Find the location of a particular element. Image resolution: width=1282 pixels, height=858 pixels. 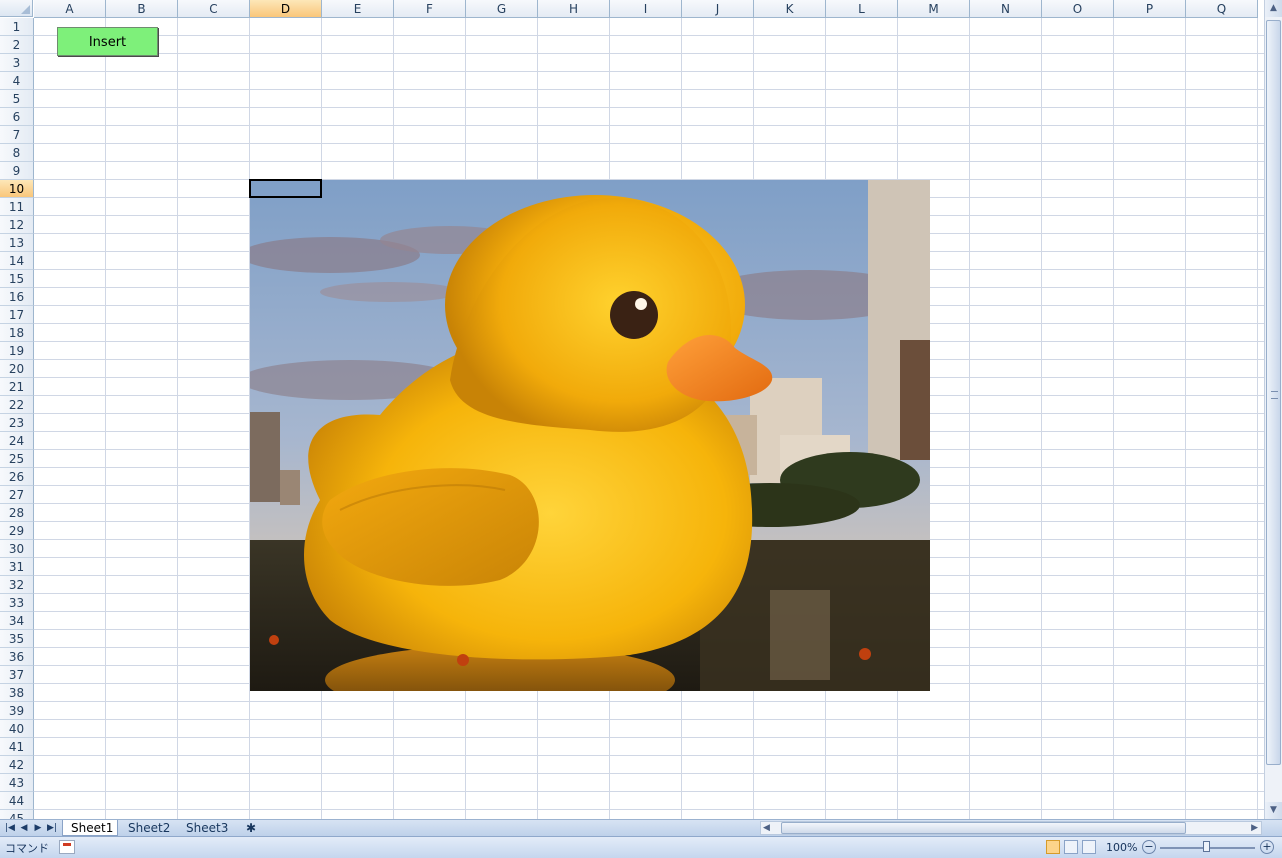

scroll-down-icon: ▼ is located at coordinates (1273, 810).